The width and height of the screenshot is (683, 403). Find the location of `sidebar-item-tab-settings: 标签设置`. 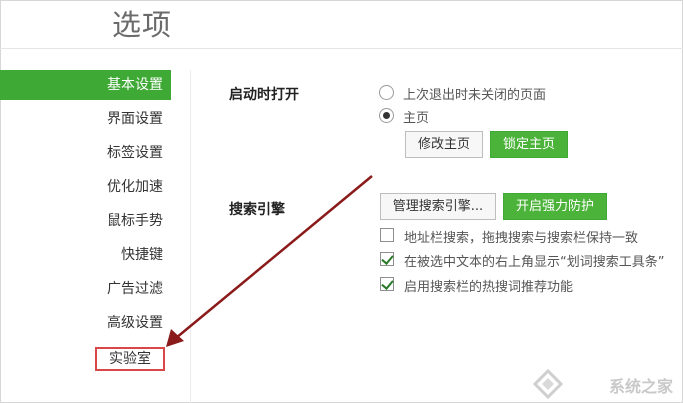

sidebar-item-tab-settings: 标签设置 is located at coordinates (85, 153).